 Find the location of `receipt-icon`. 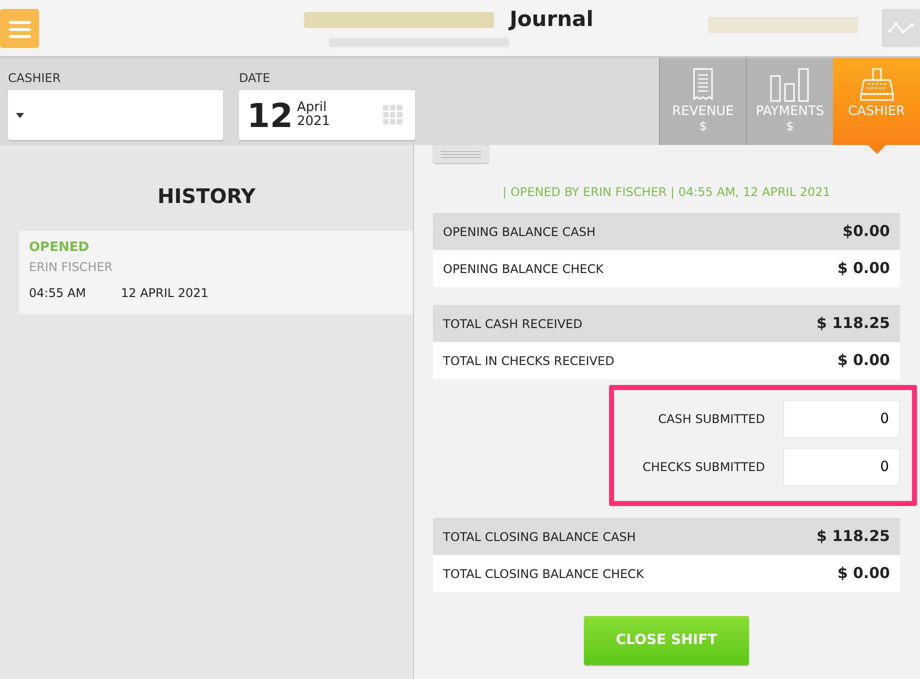

receipt-icon is located at coordinates (703, 85).